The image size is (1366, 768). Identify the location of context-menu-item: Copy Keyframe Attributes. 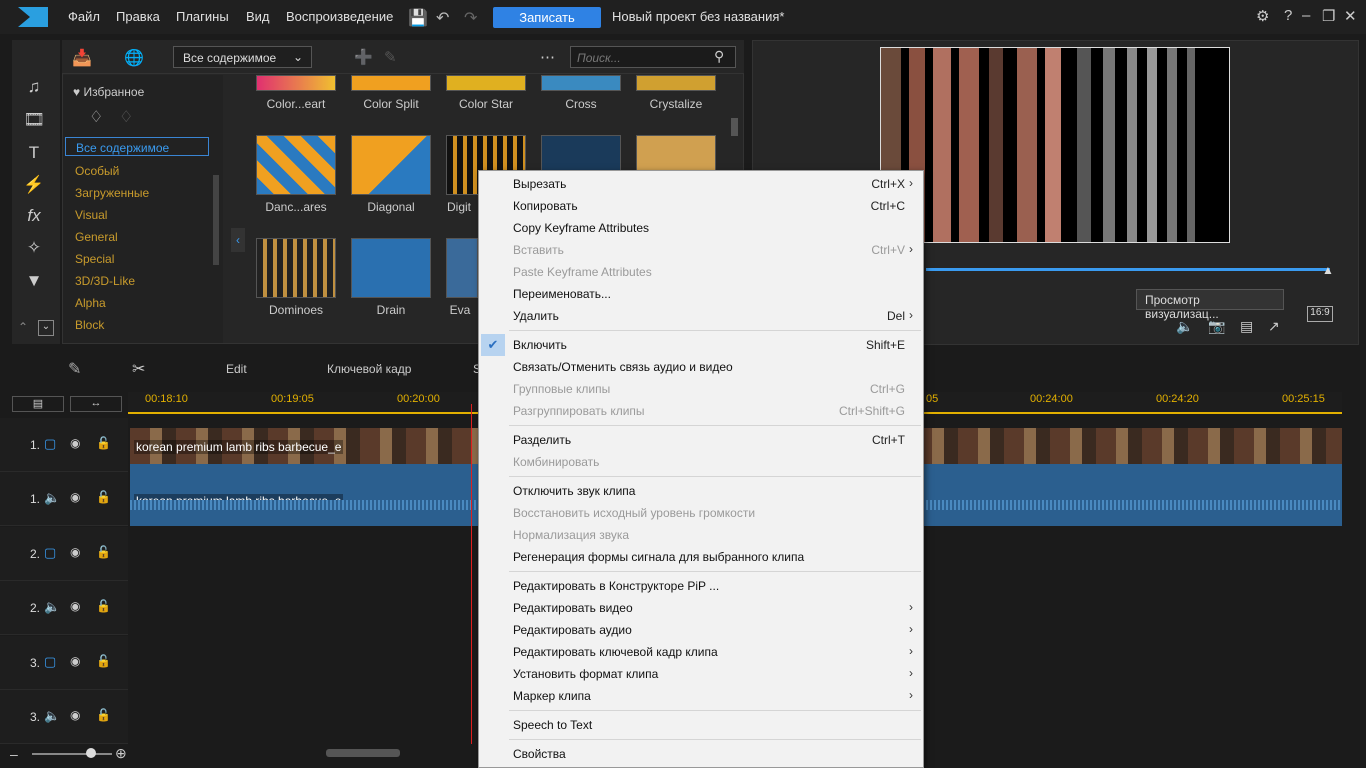
(701, 228).